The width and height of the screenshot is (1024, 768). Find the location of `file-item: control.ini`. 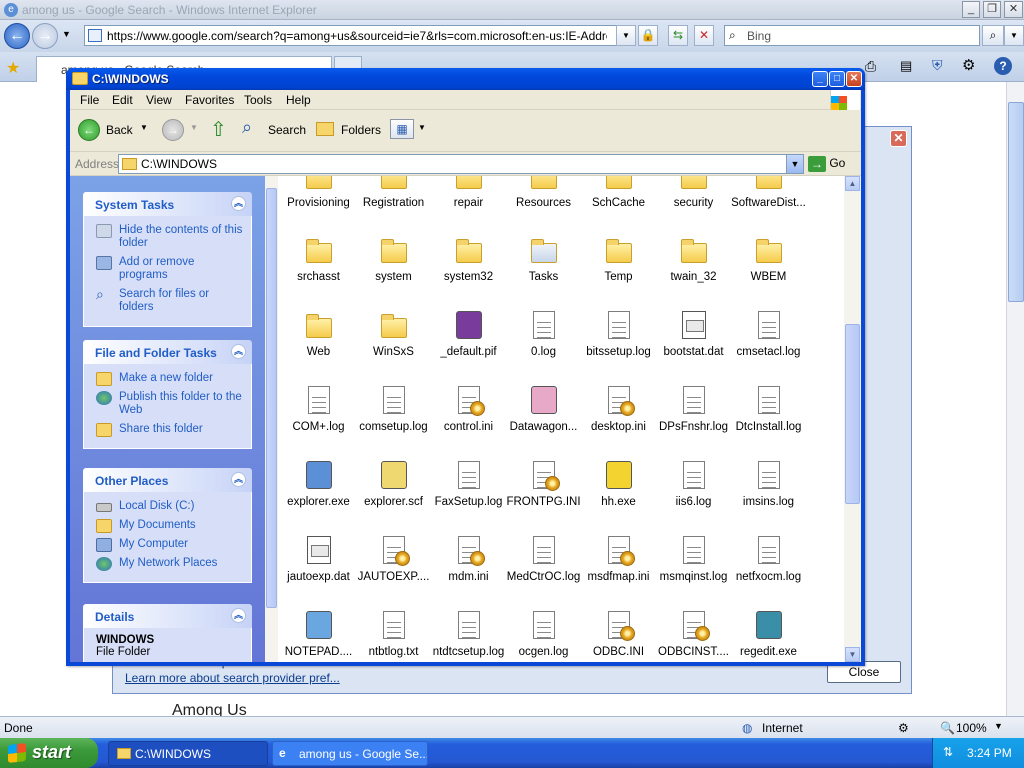

file-item: control.ini is located at coordinates (468, 408).